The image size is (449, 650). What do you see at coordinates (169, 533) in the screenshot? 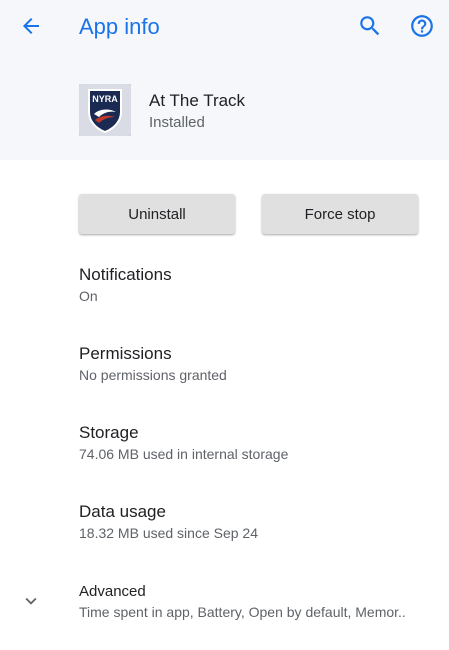
I see `item-subtitle: 18.32 MB used since Sep 24` at bounding box center [169, 533].